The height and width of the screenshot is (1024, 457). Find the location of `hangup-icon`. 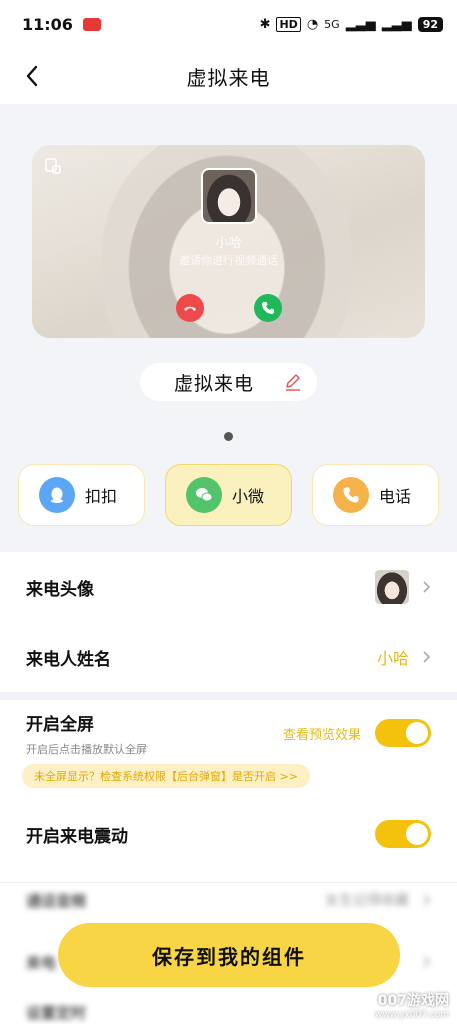

hangup-icon is located at coordinates (190, 308).